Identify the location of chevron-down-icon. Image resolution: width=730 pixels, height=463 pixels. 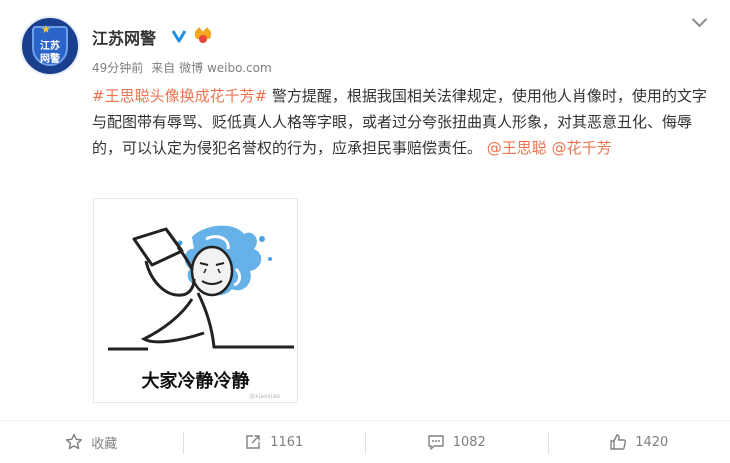
(700, 22).